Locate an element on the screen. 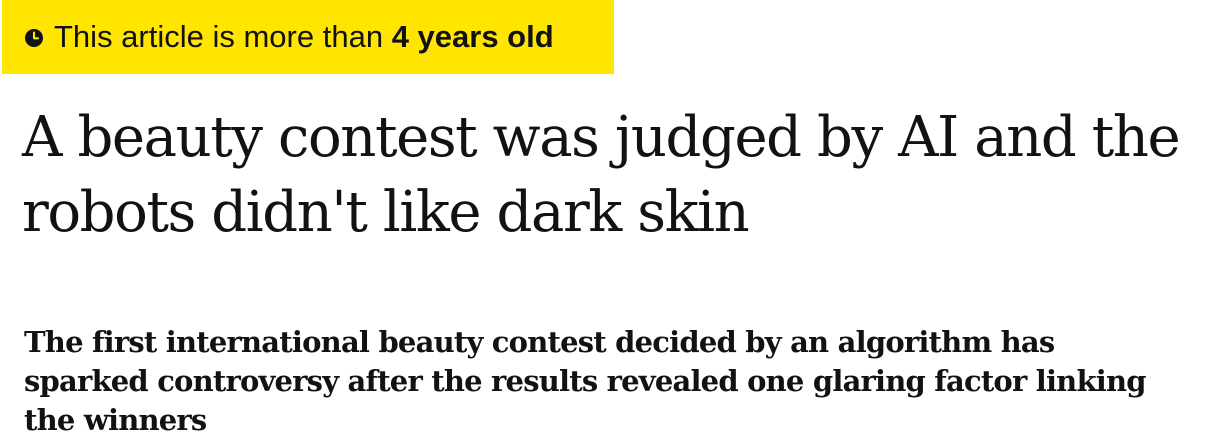 This screenshot has height=444, width=1219. age-warning-age: 4 years old is located at coordinates (472, 36).